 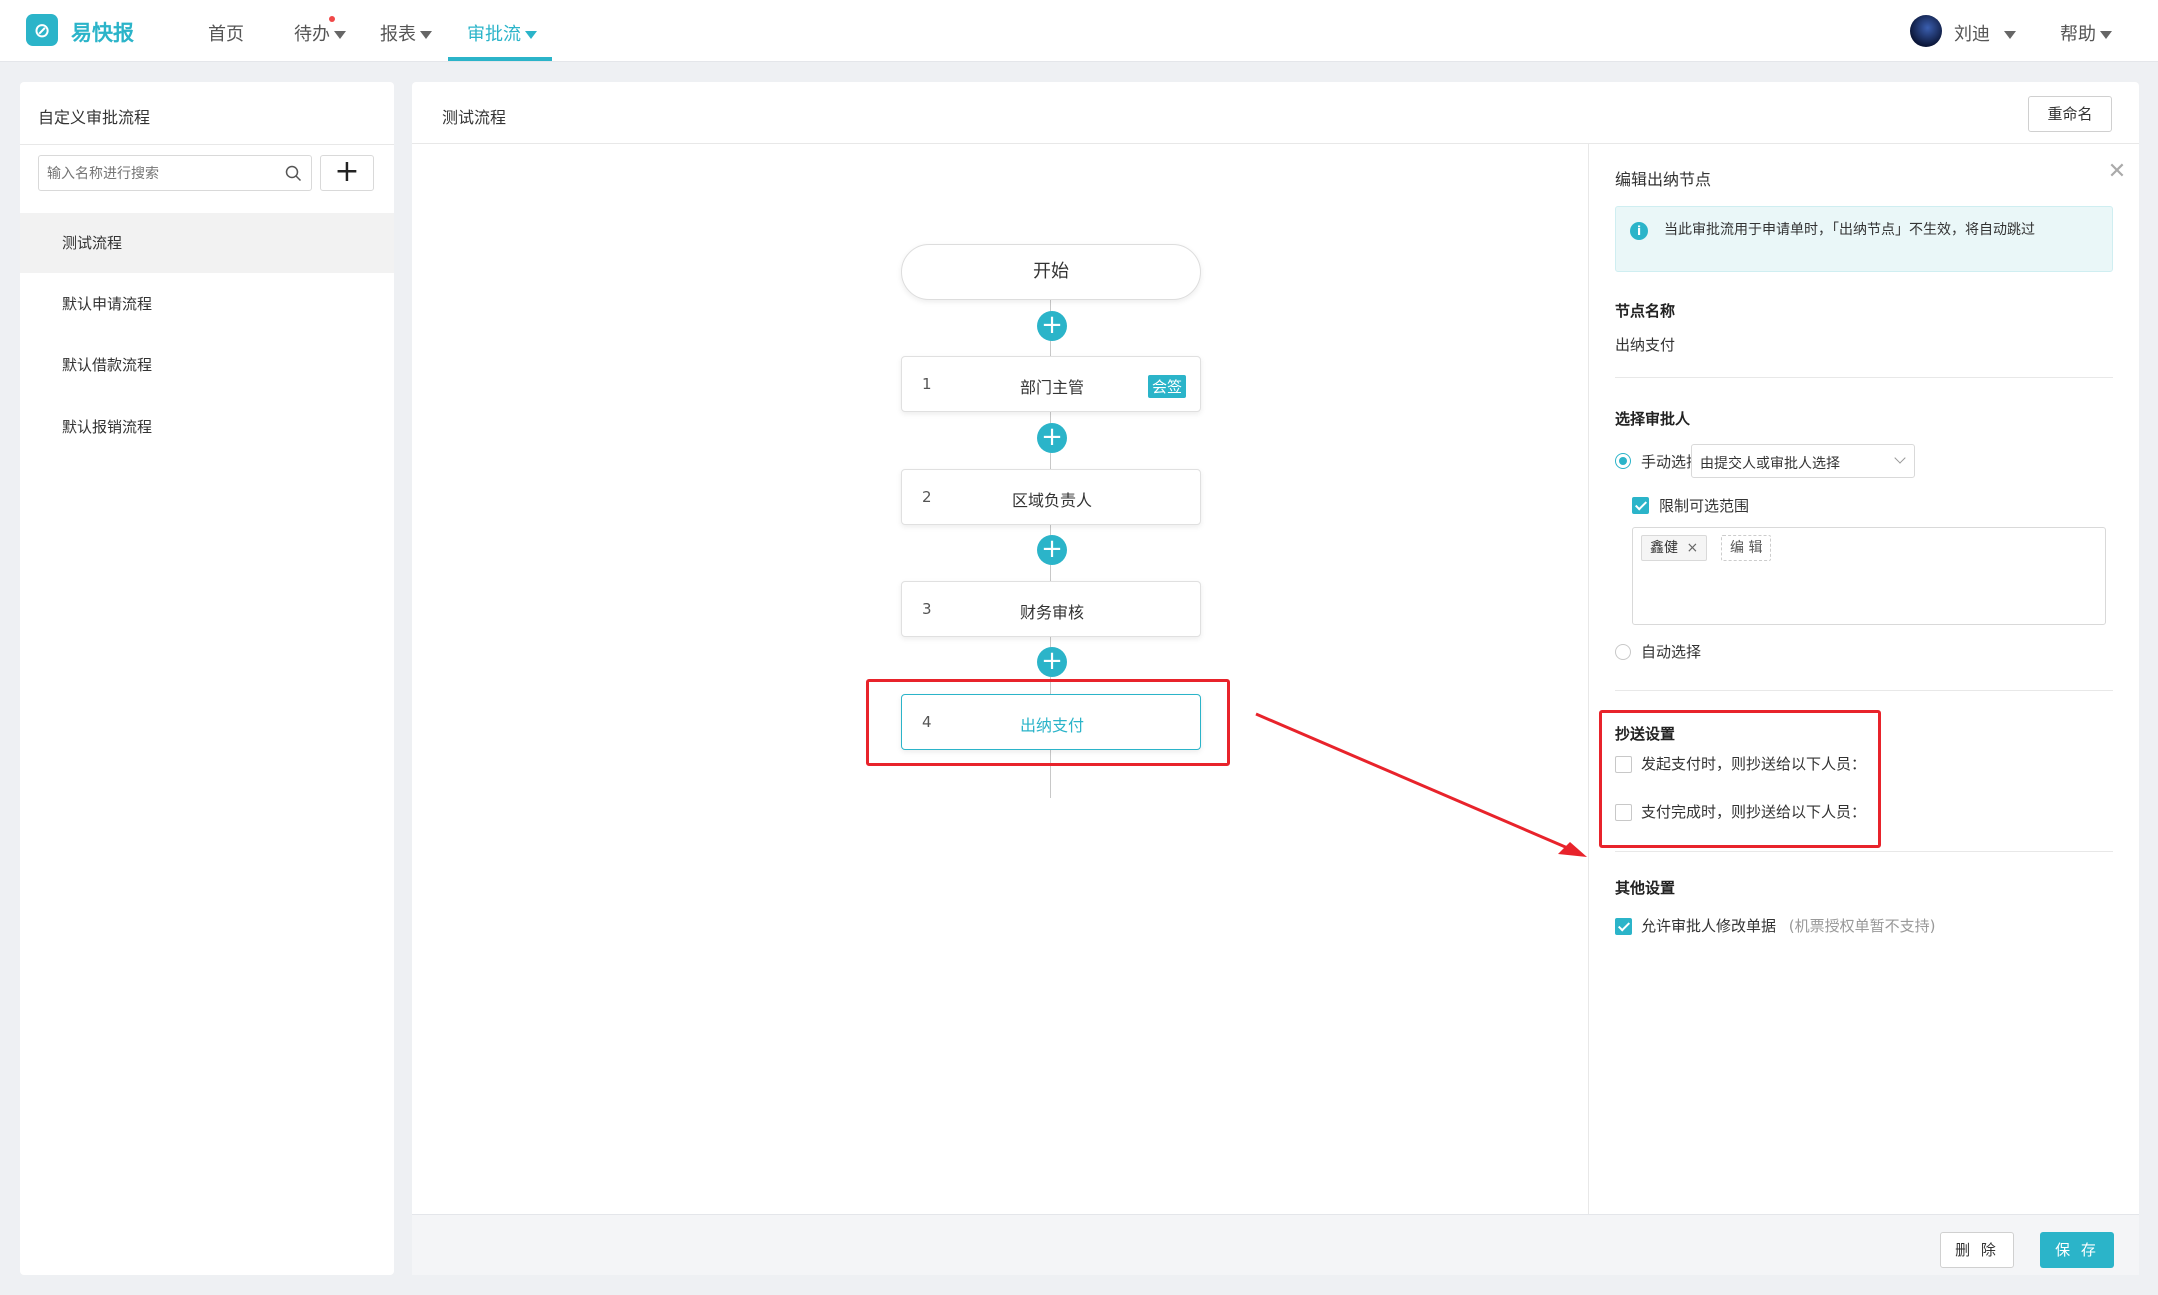 What do you see at coordinates (1671, 652) in the screenshot?
I see `auto-select-label: 自动选择` at bounding box center [1671, 652].